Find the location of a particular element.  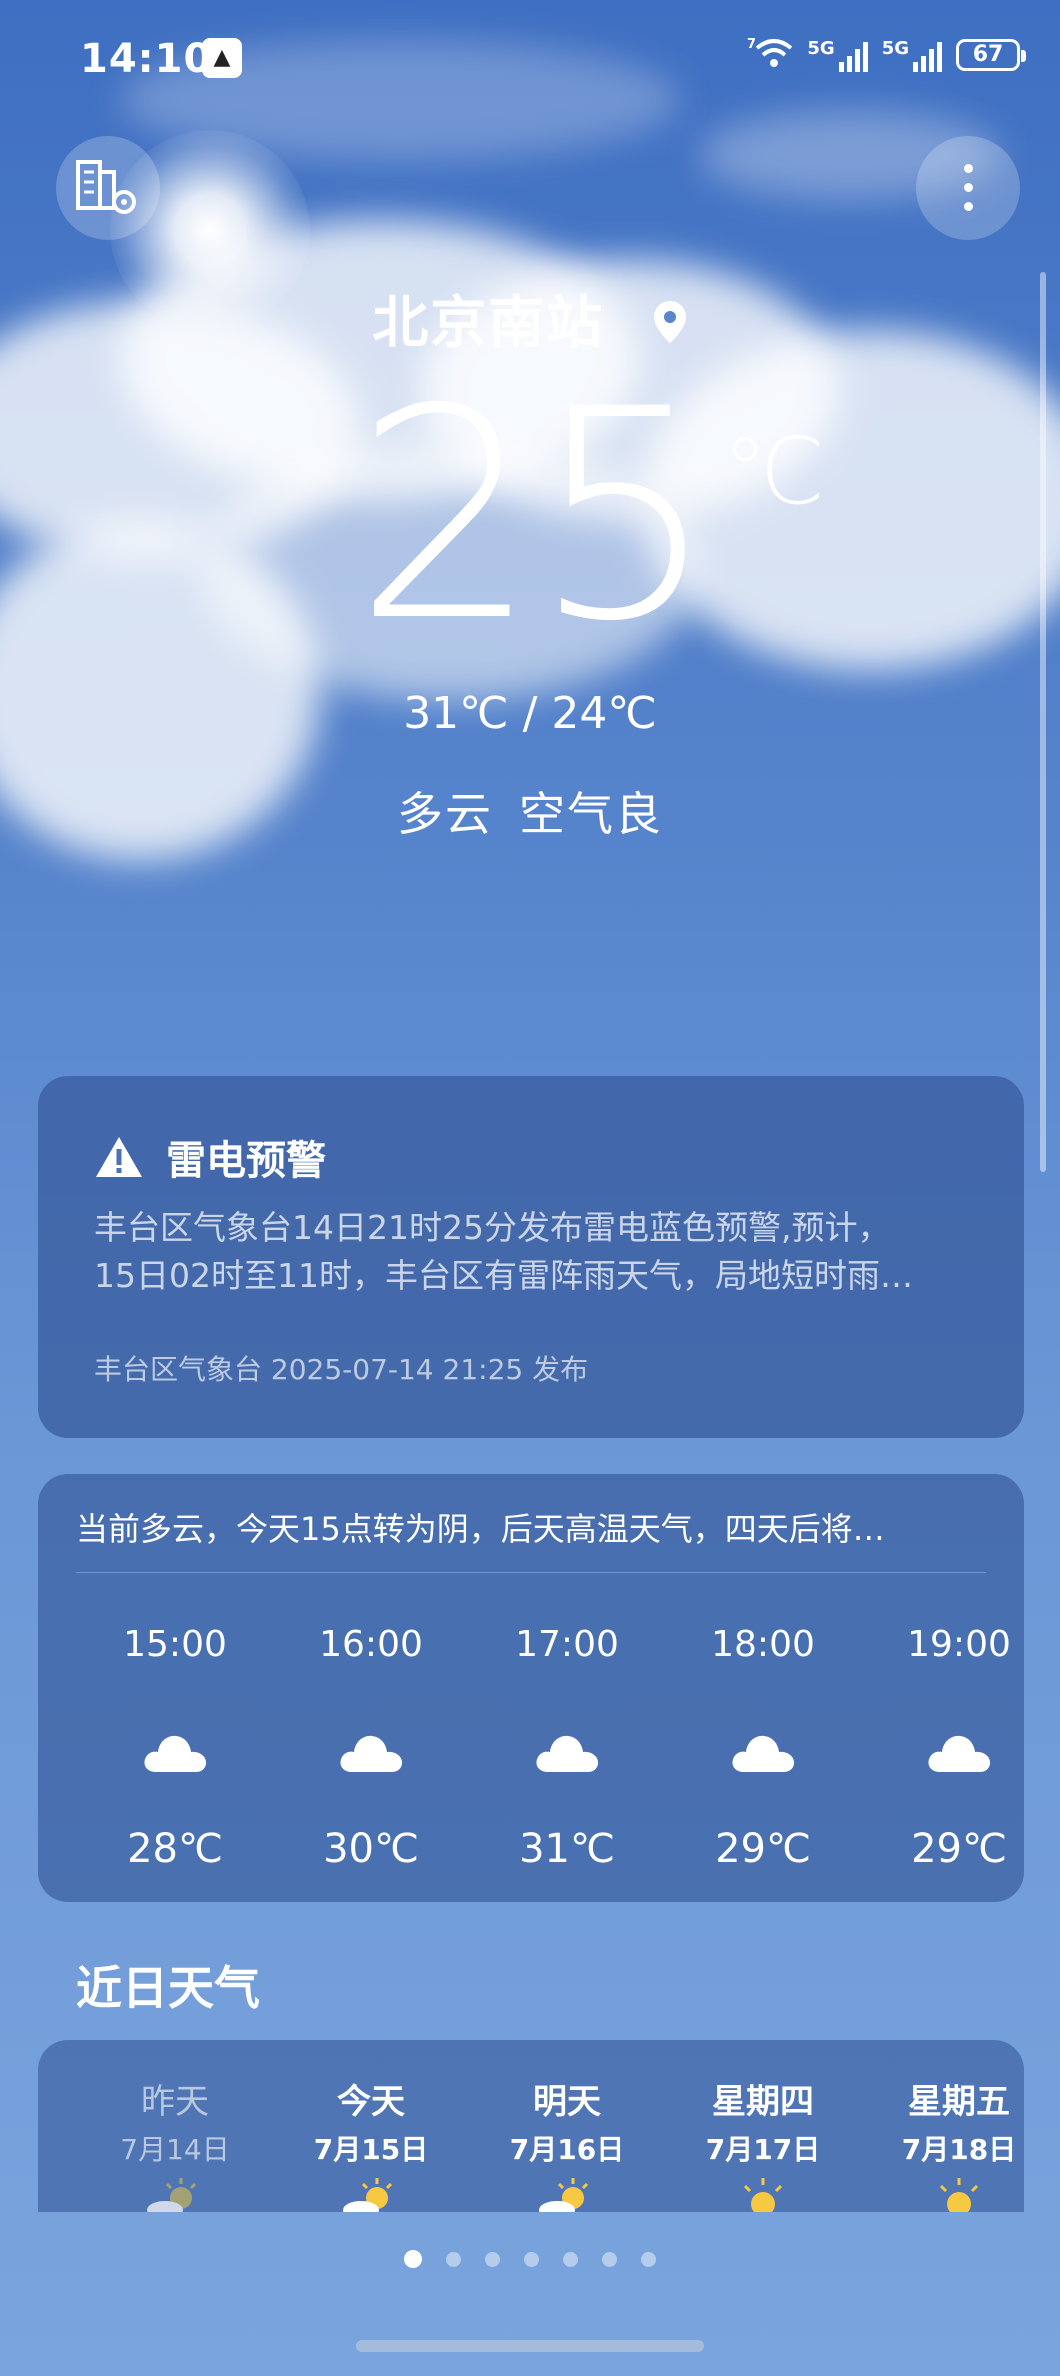

condition-text: 多云 is located at coordinates (445, 814).